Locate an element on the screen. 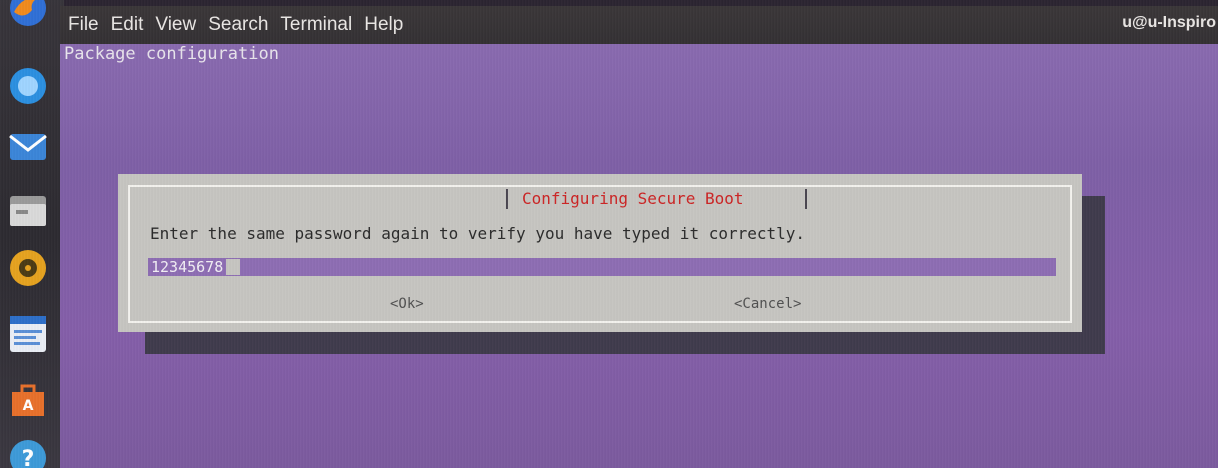 Image resolution: width=1218 pixels, height=468 pixels. launcher-dock: A ? is located at coordinates (32, 234).